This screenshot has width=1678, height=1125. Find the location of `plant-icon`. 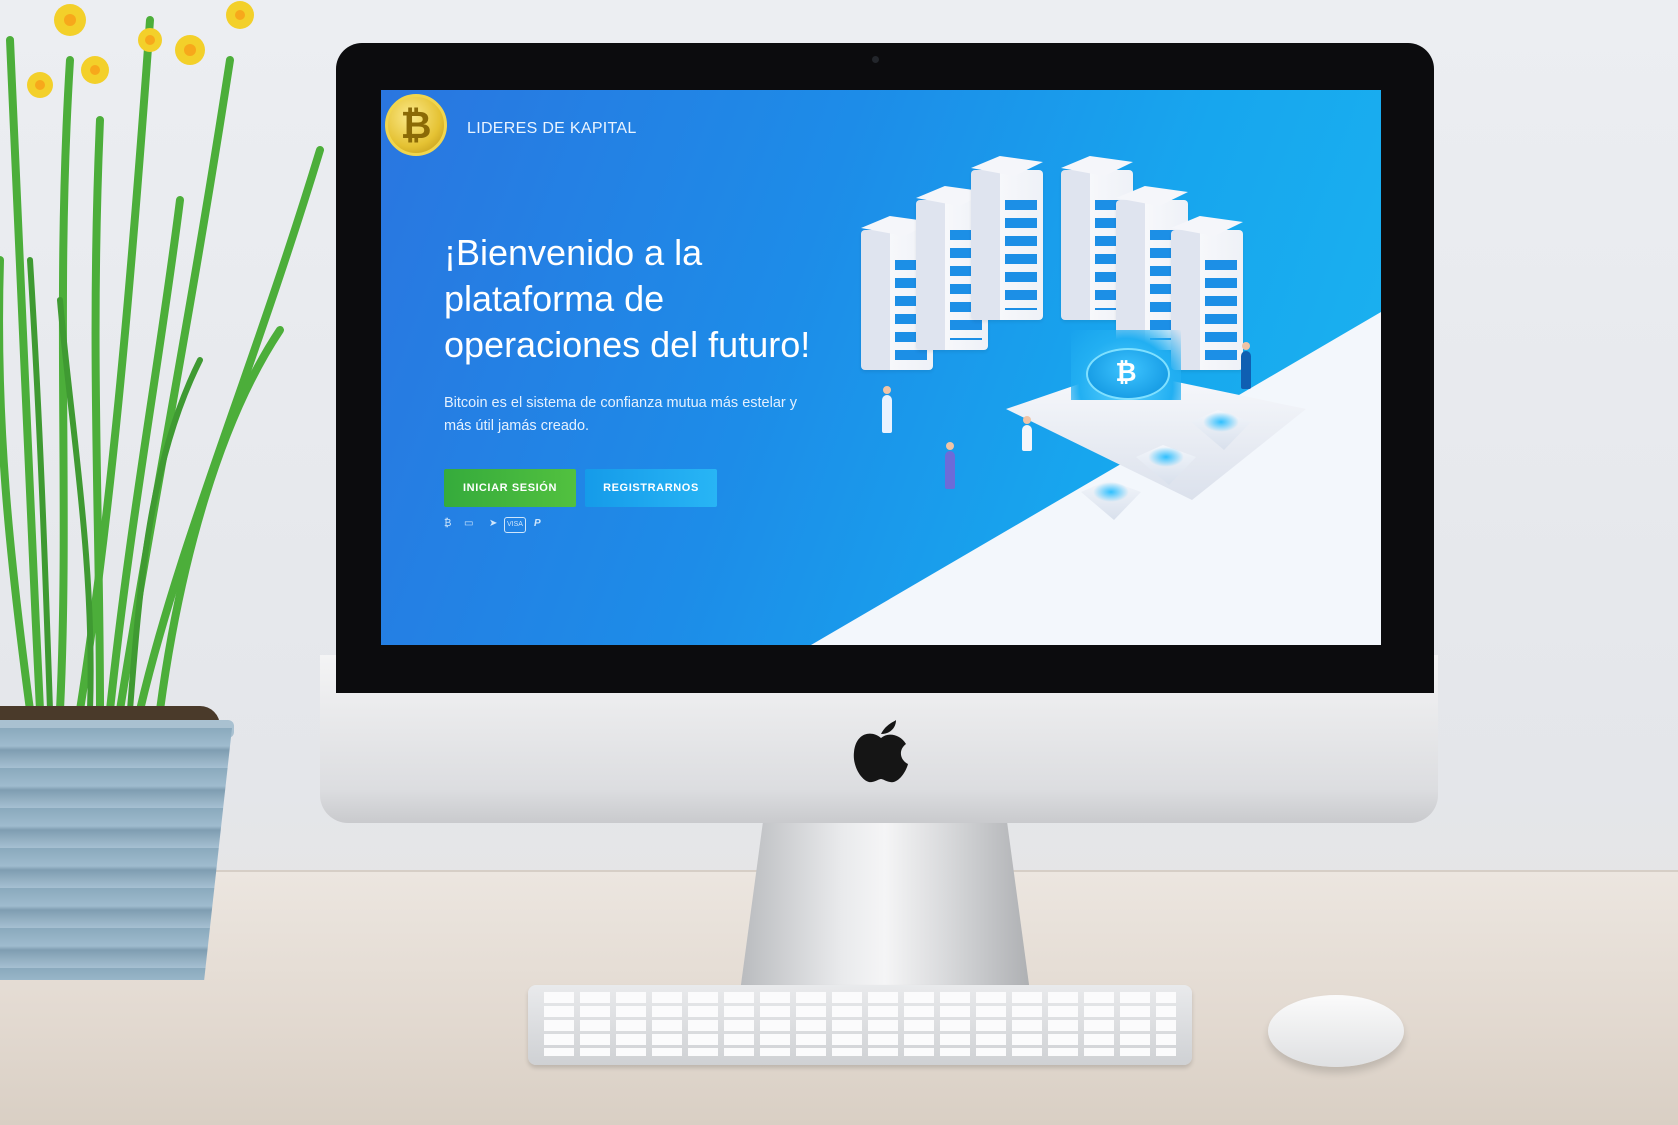

plant-icon is located at coordinates (162, 357).